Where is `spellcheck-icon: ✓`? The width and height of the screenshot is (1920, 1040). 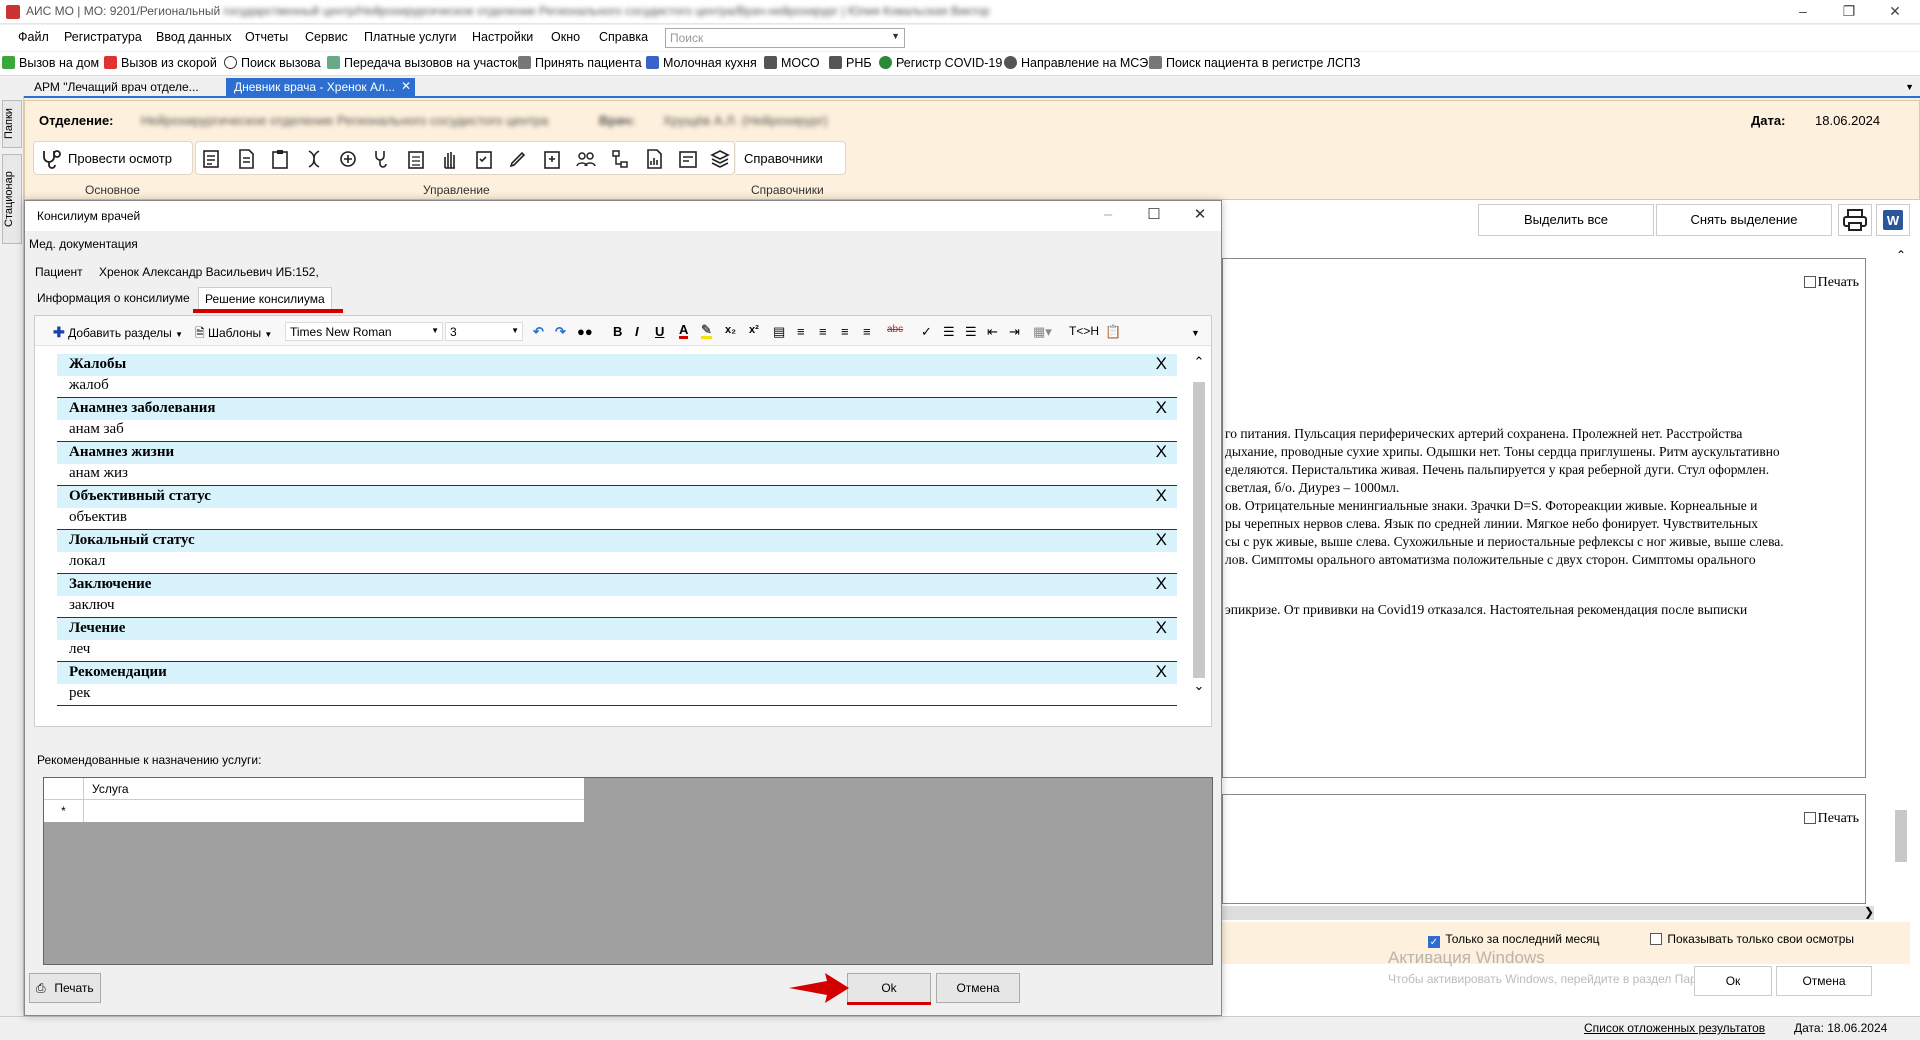
spellcheck-icon: ✓ is located at coordinates (926, 332).